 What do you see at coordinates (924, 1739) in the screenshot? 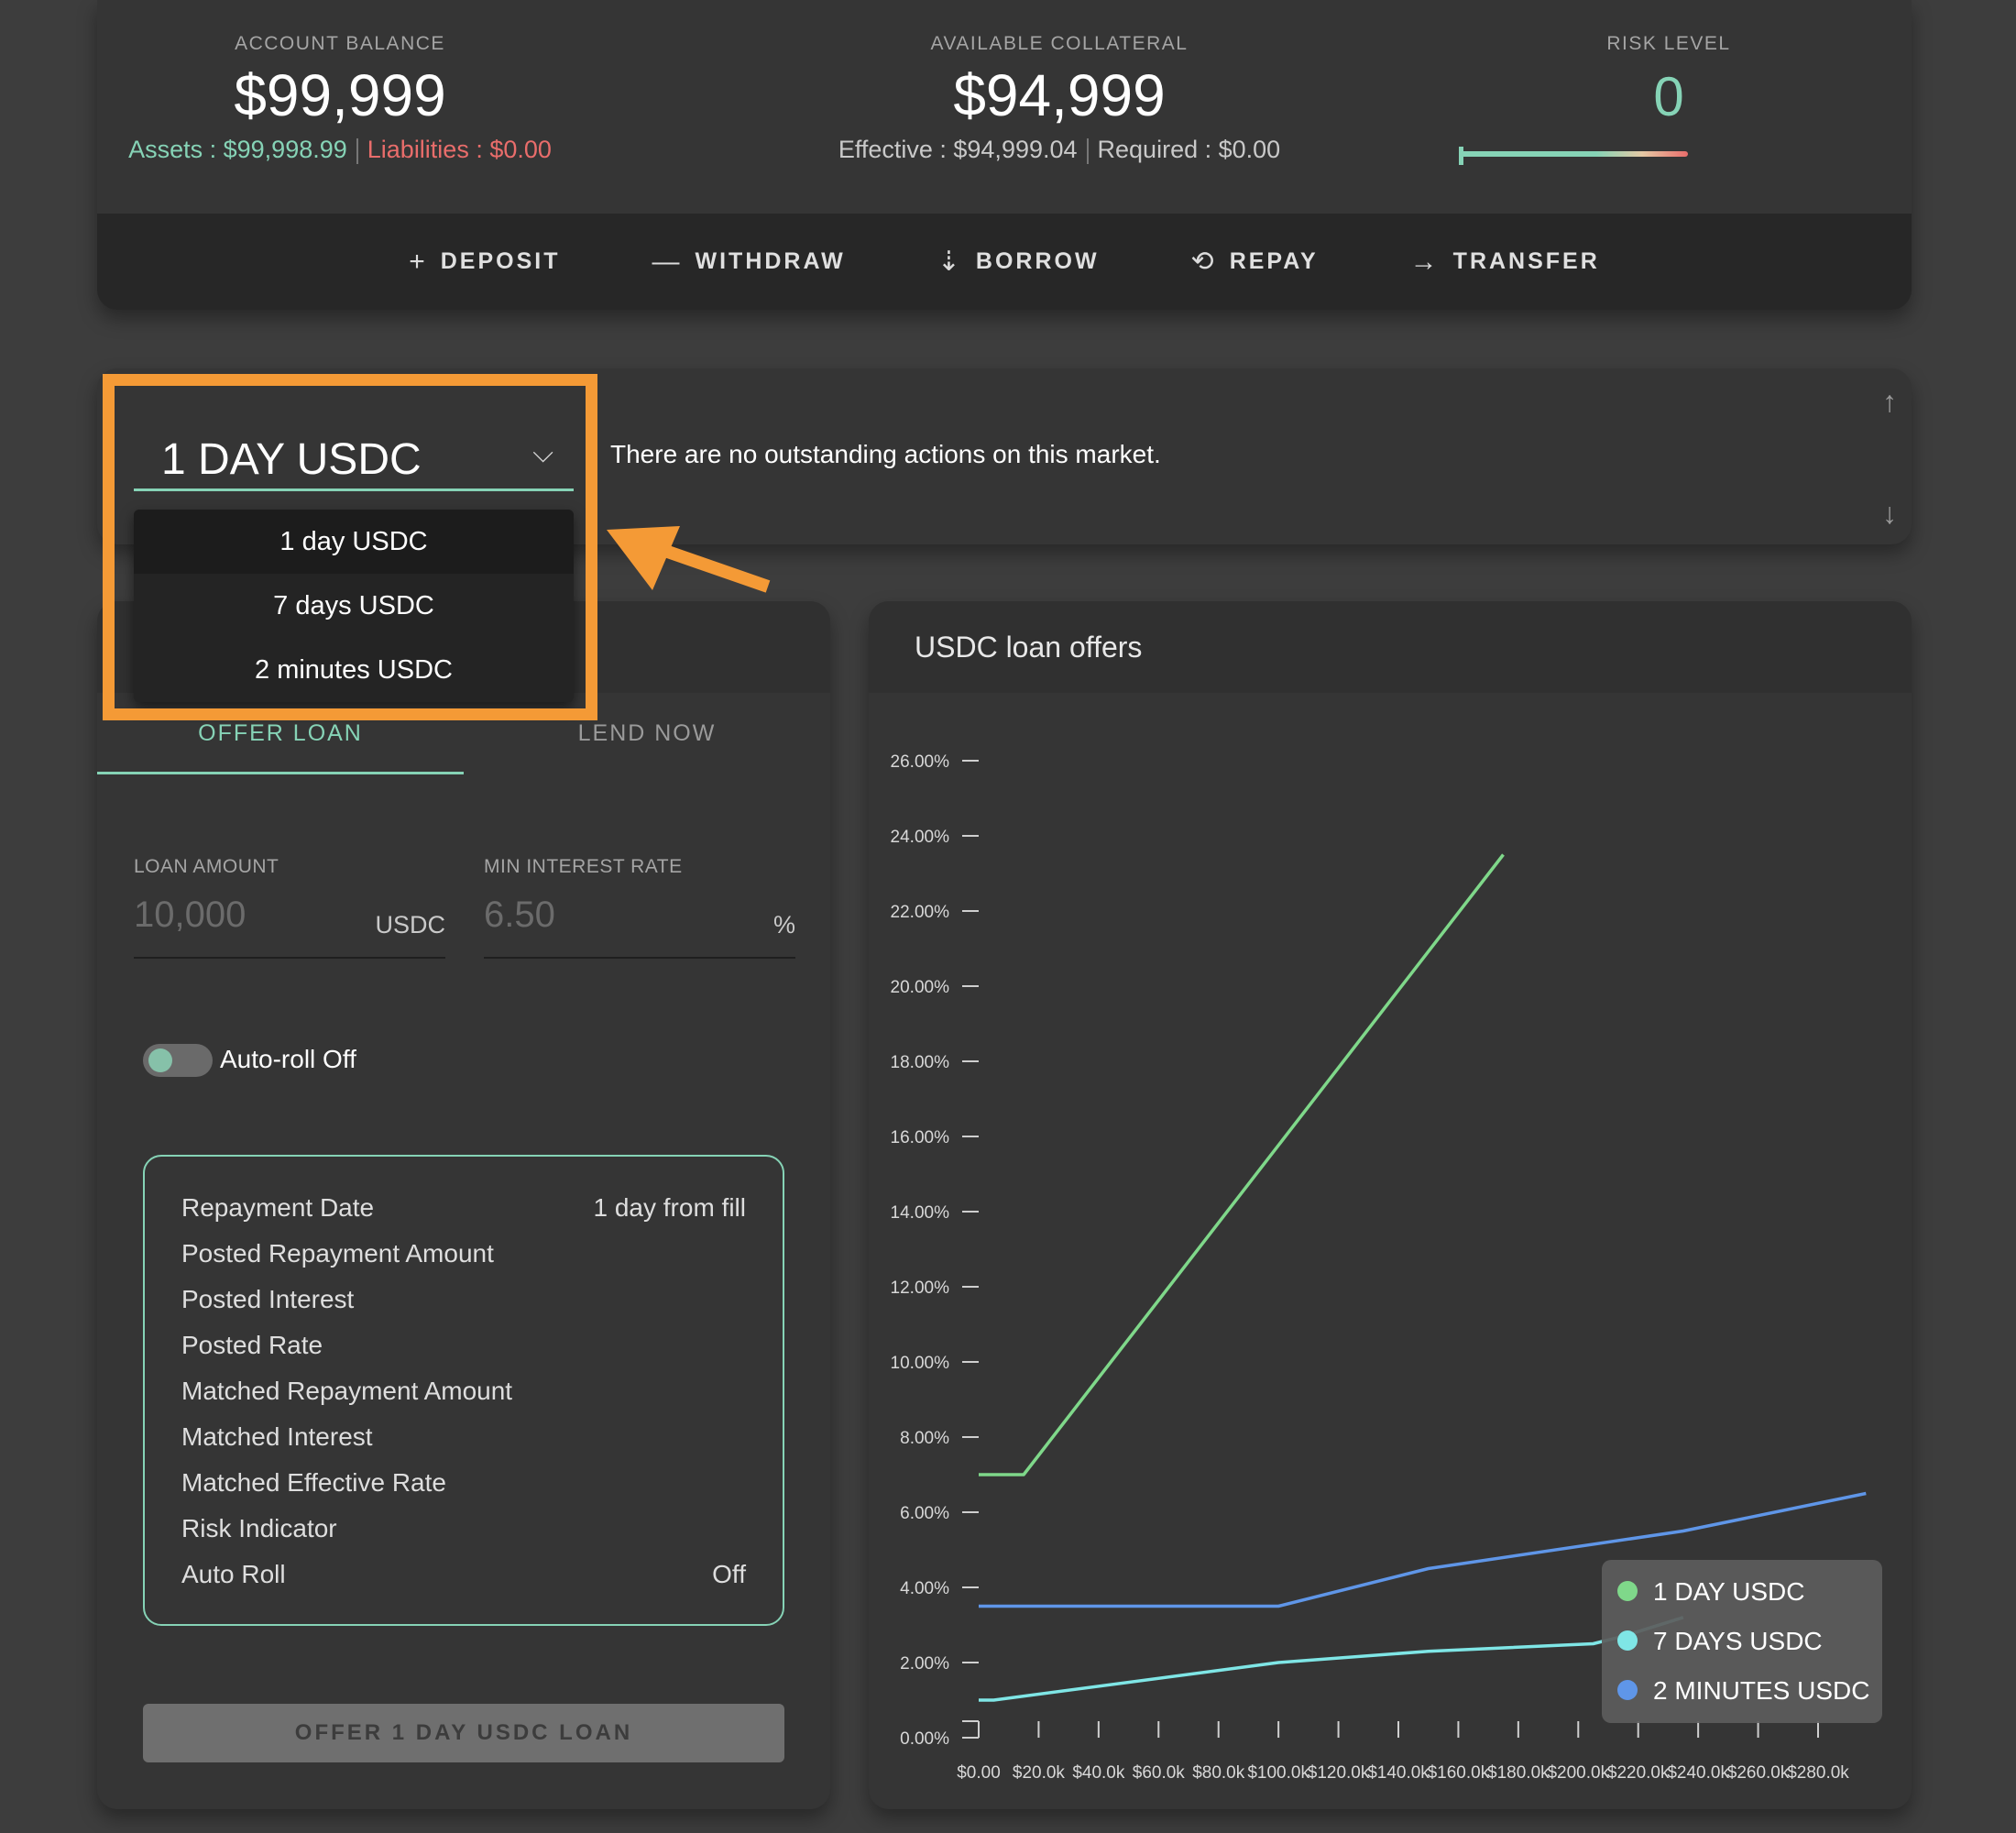
I see `y-axis-tick-label: 0.00%` at bounding box center [924, 1739].